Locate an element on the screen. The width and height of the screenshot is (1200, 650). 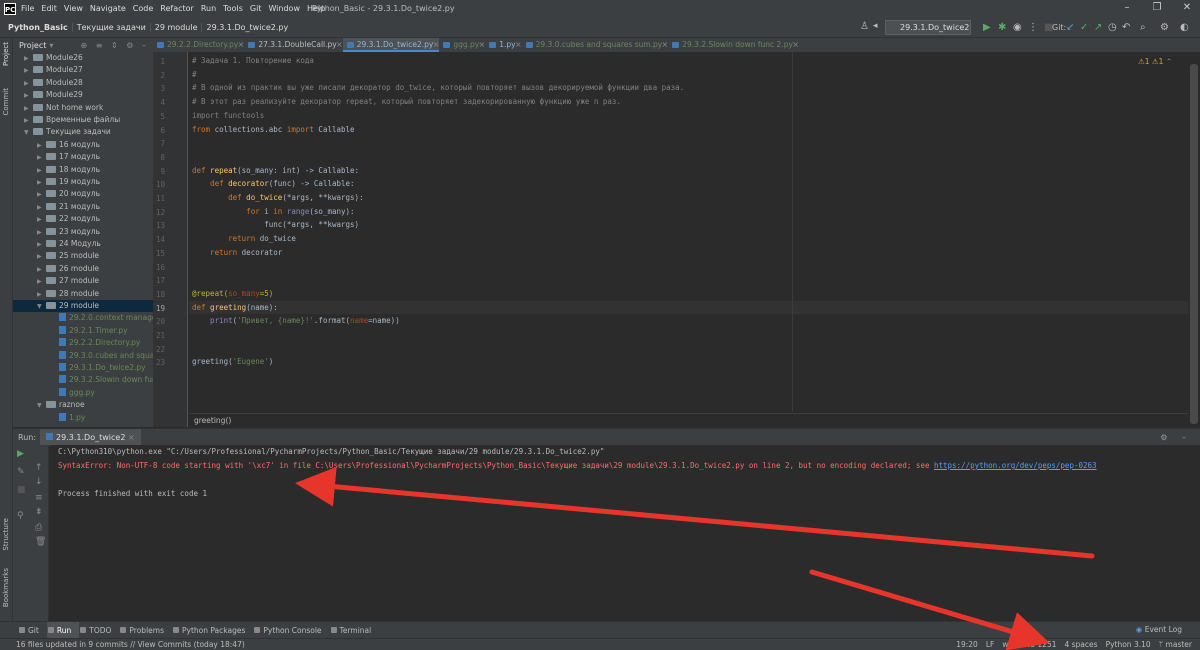
close-window-icon: ✕ is located at coordinates (1187, 8).